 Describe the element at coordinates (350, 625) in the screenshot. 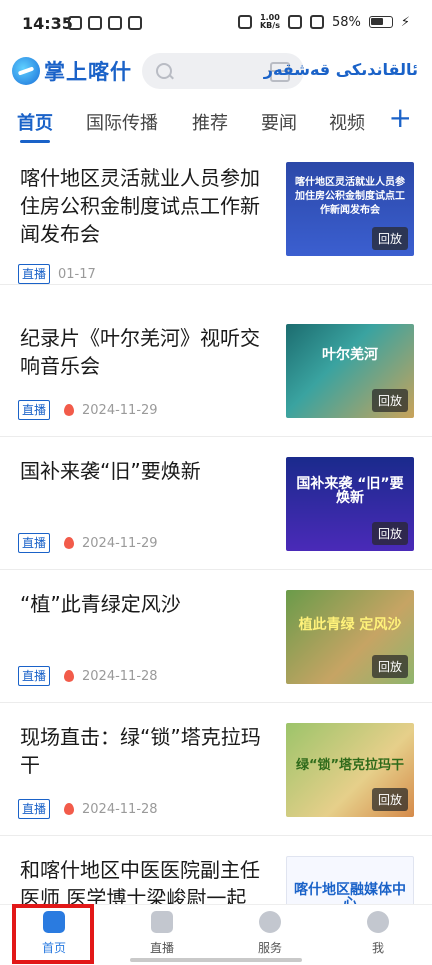

I see `thumbnail-text: 植此青绿 定风沙` at that location.